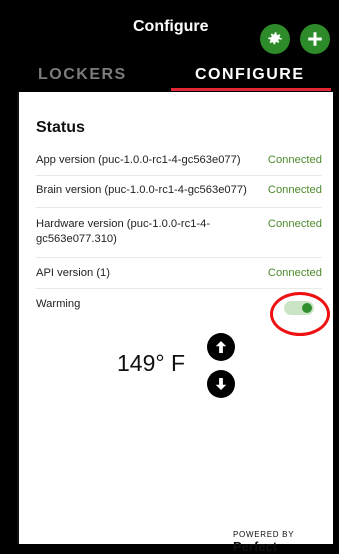 The image size is (339, 554). I want to click on status-row-label: API version (1), so click(73, 273).